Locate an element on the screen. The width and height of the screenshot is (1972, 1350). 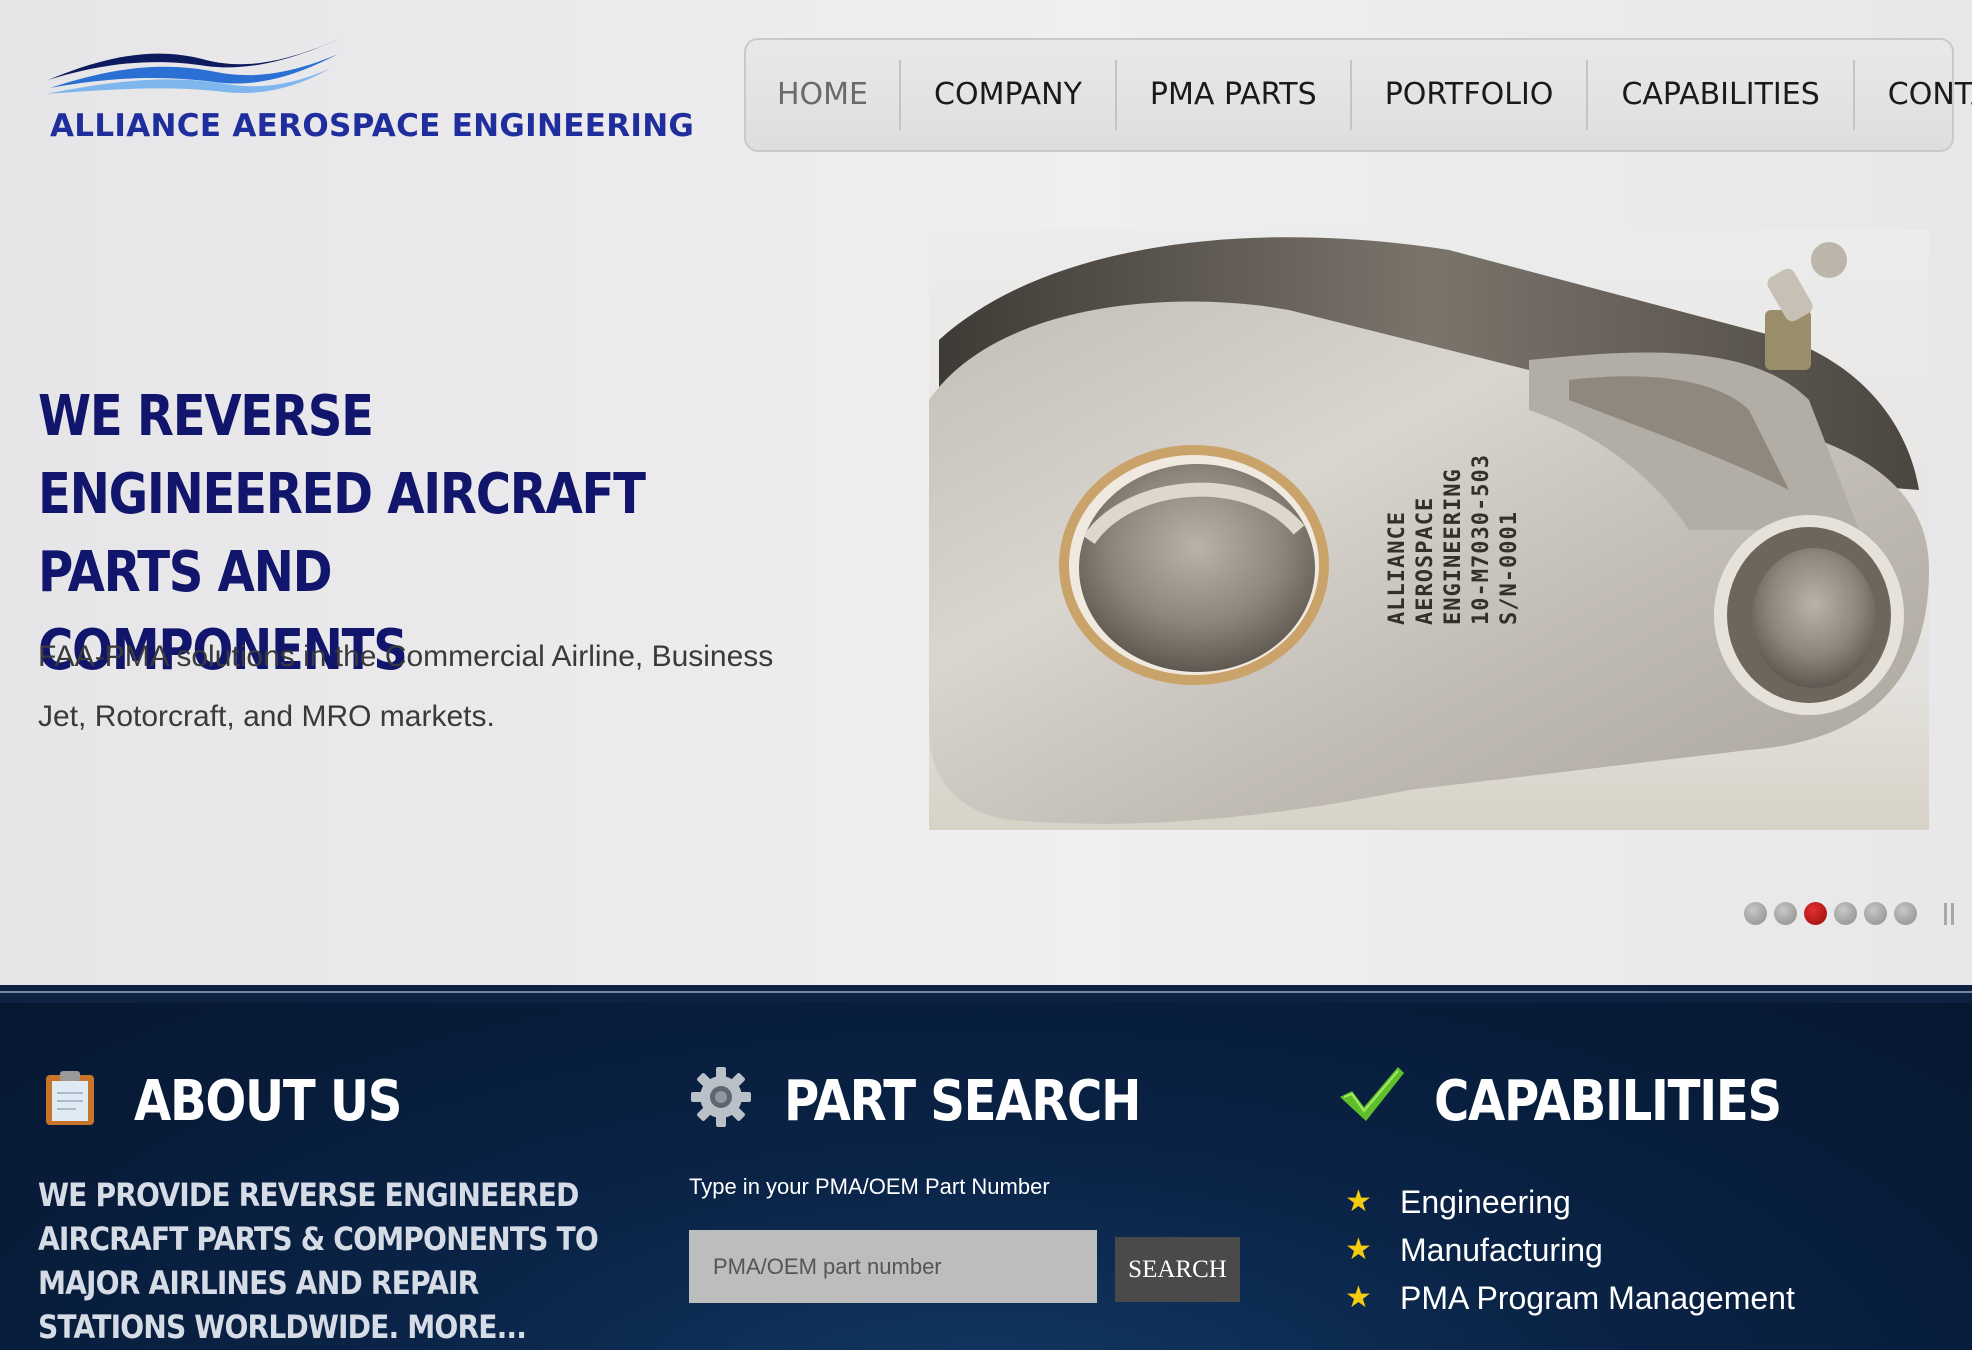
nav-pma-parts: PMA PARTS is located at coordinates (1232, 95).